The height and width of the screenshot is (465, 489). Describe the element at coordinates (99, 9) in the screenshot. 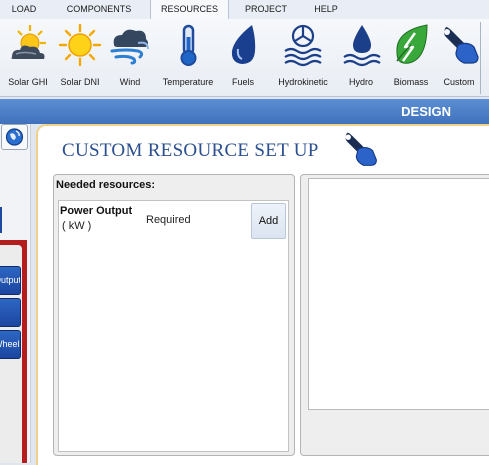

I see `menu-components: COMPONENTS` at that location.